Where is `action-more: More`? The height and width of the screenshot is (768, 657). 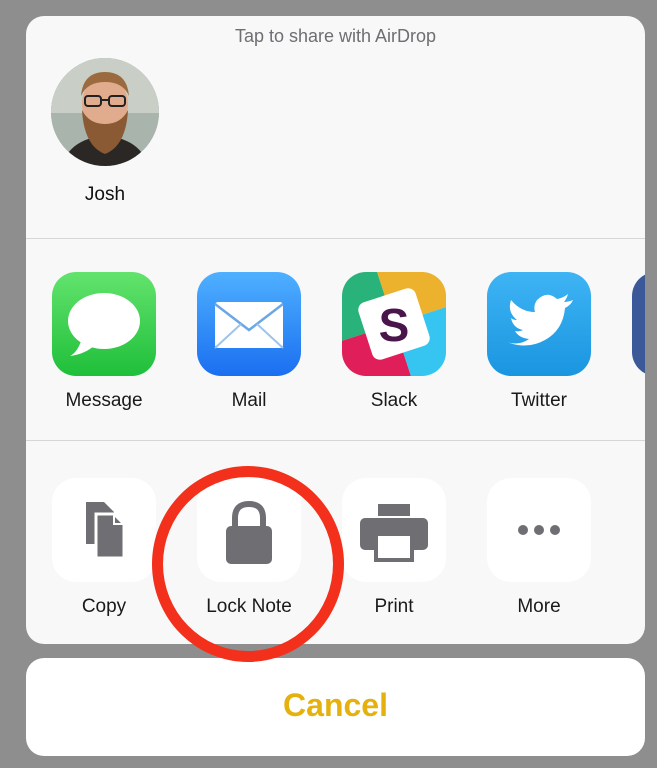 action-more: More is located at coordinates (539, 548).